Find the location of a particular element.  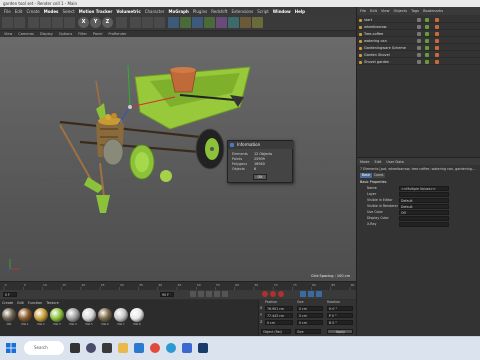

menu-item-edit: Edit is located at coordinates (19, 11).